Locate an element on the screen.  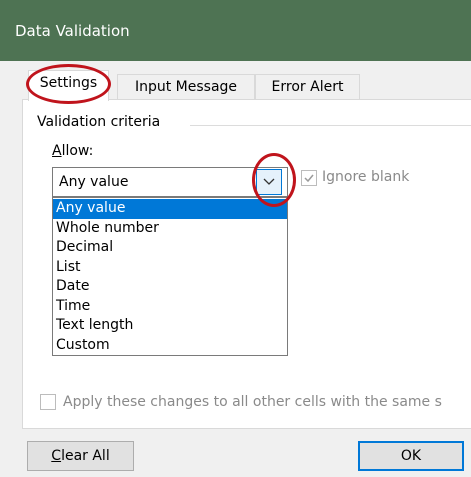
allow-dropdown-button is located at coordinates (269, 182).